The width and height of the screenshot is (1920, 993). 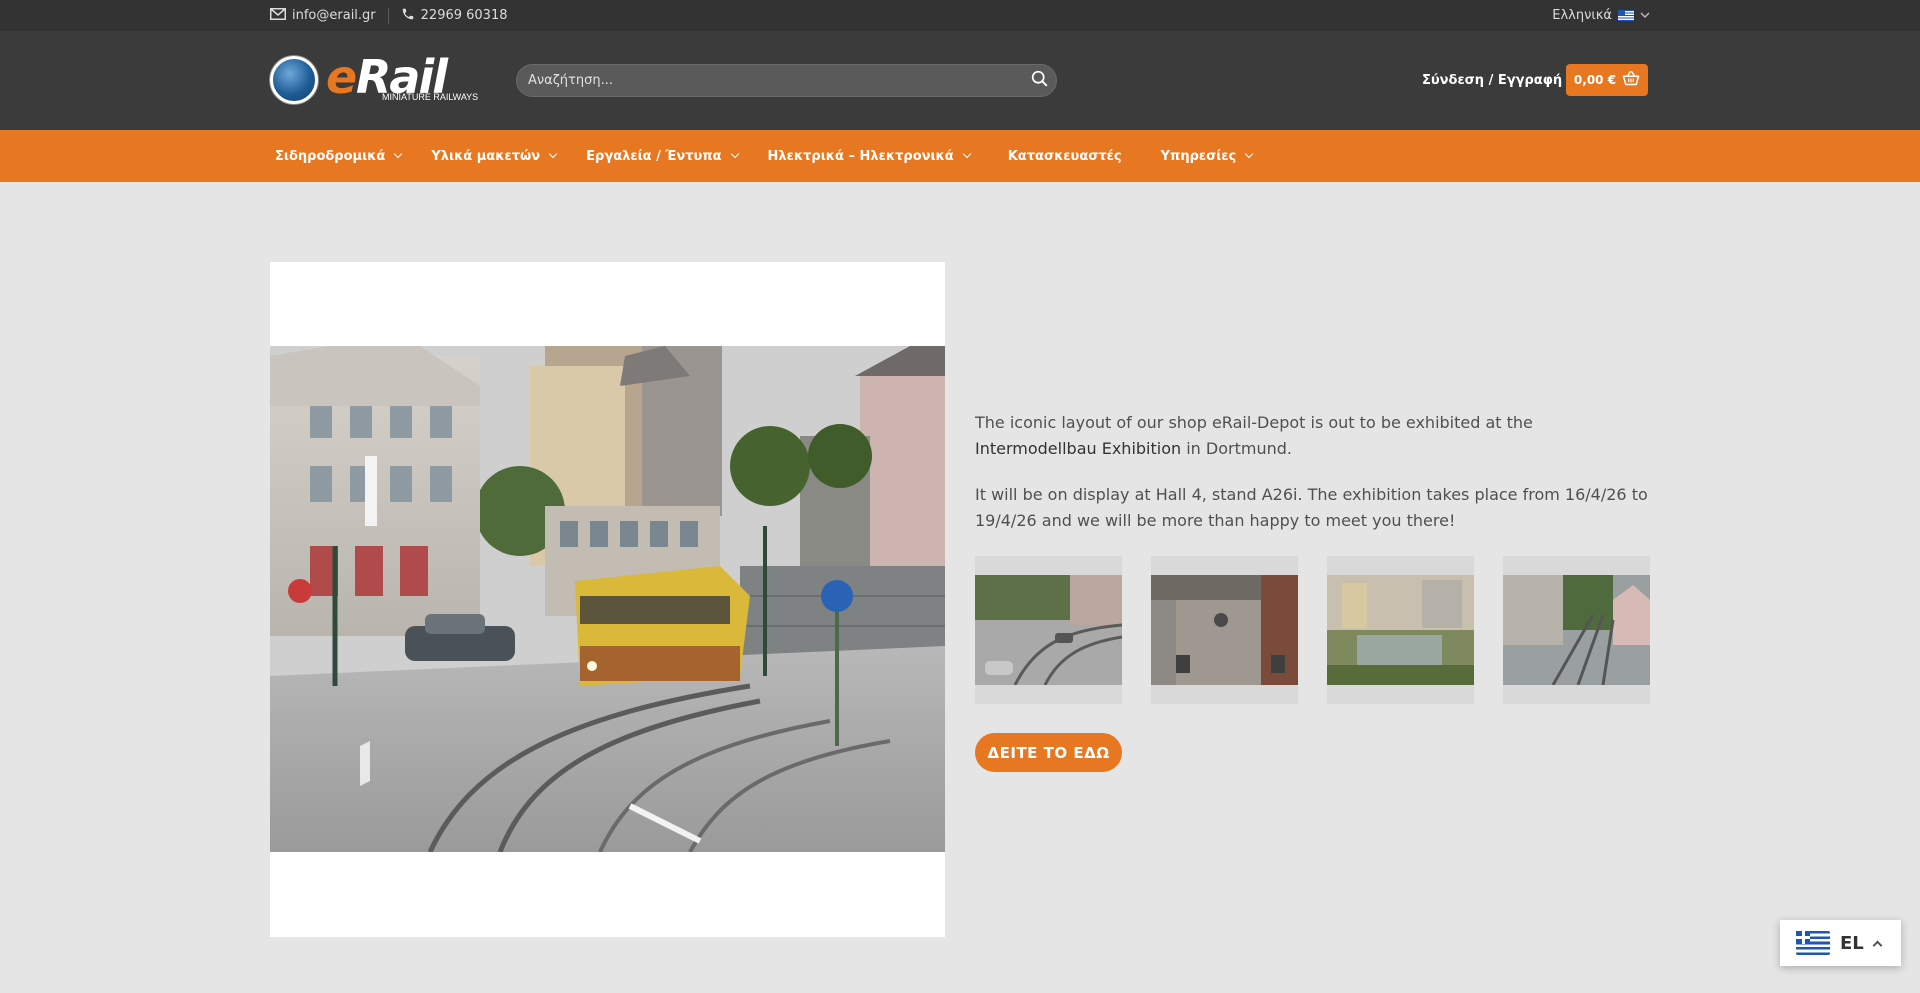 I want to click on logo-subtitle: MINIATURE RAILWAYS, so click(x=430, y=97).